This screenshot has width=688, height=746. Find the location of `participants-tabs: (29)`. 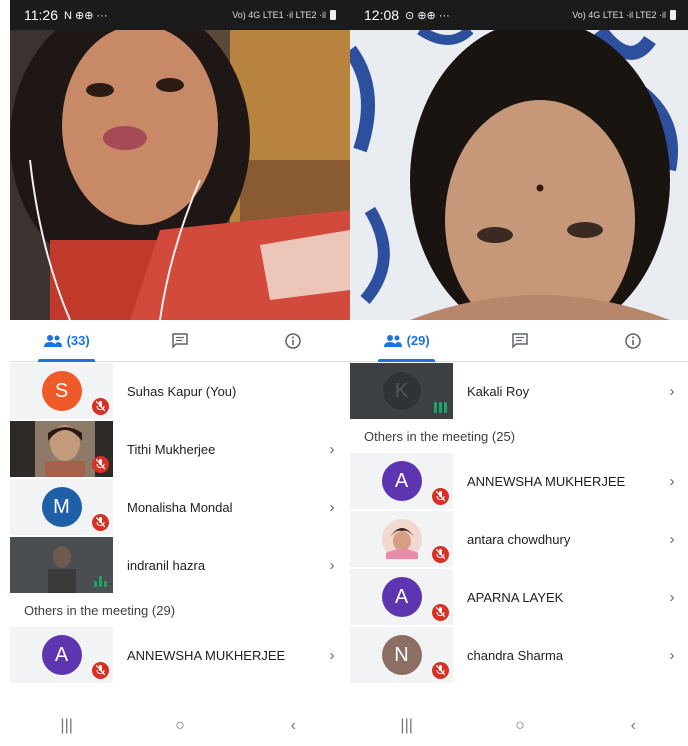

participants-tabs: (29) is located at coordinates (519, 341).